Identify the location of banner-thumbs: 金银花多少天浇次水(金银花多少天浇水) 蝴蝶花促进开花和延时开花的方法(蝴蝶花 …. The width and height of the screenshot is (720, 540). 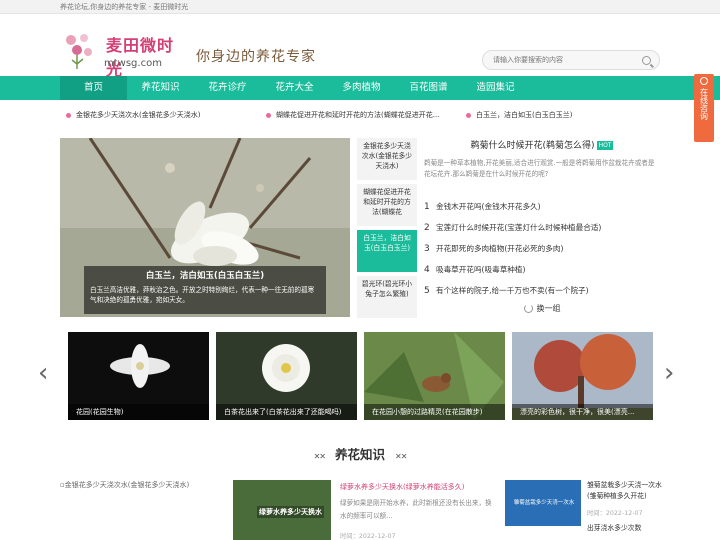
(387, 230).